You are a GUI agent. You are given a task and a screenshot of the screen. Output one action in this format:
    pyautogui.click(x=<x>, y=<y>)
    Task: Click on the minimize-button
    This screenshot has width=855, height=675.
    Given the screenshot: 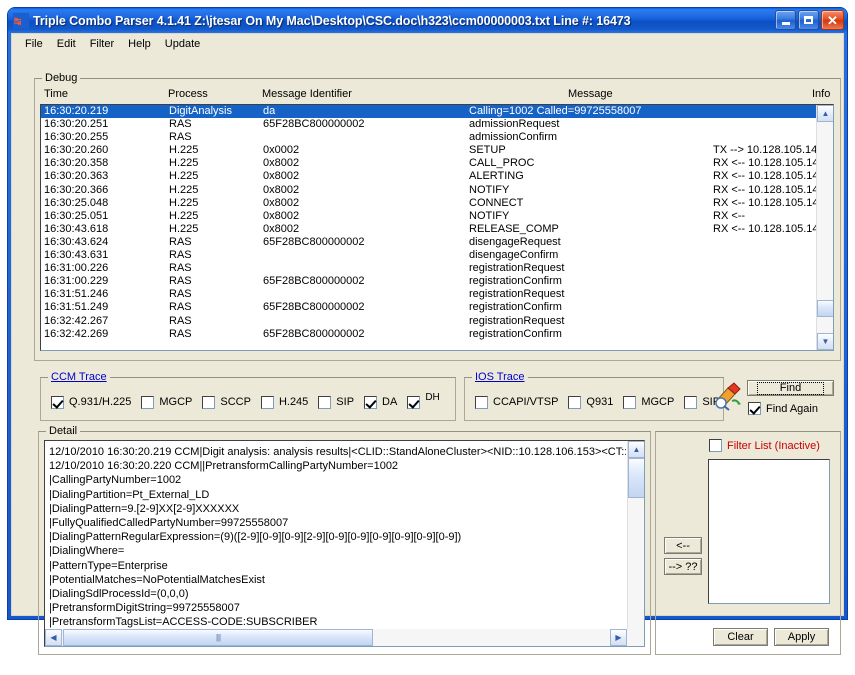 What is the action you would take?
    pyautogui.click(x=785, y=20)
    